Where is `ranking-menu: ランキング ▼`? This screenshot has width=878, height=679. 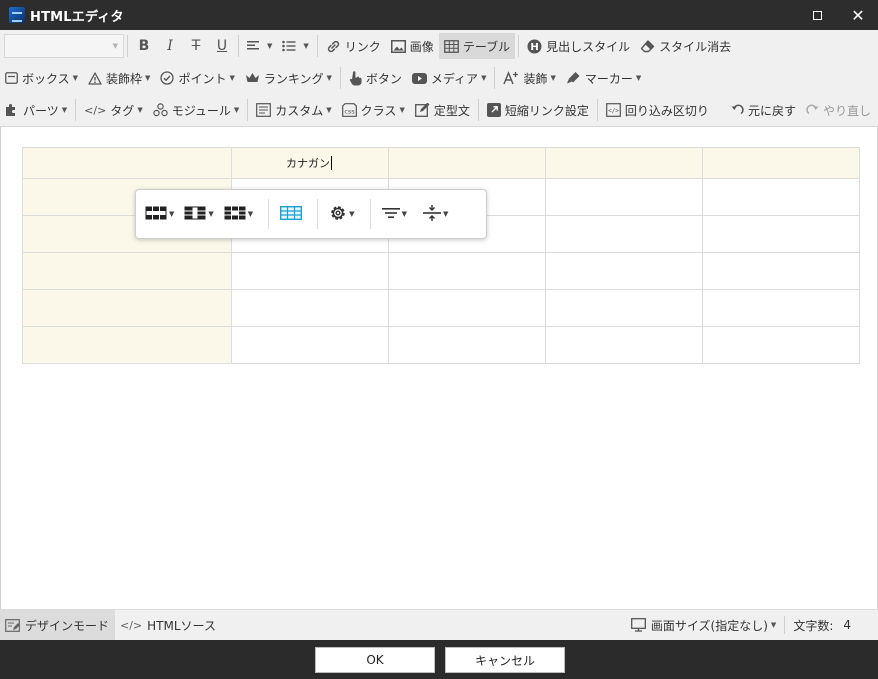
ranking-menu: ランキング ▼ is located at coordinates (288, 78).